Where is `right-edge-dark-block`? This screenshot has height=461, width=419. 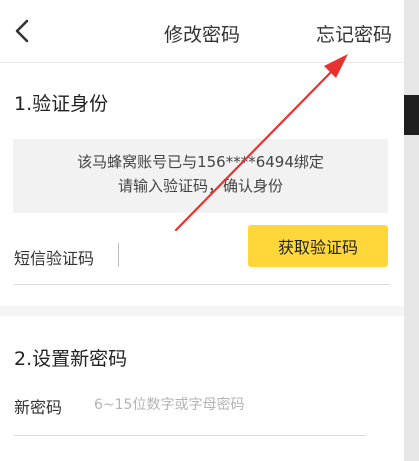 right-edge-dark-block is located at coordinates (411, 115).